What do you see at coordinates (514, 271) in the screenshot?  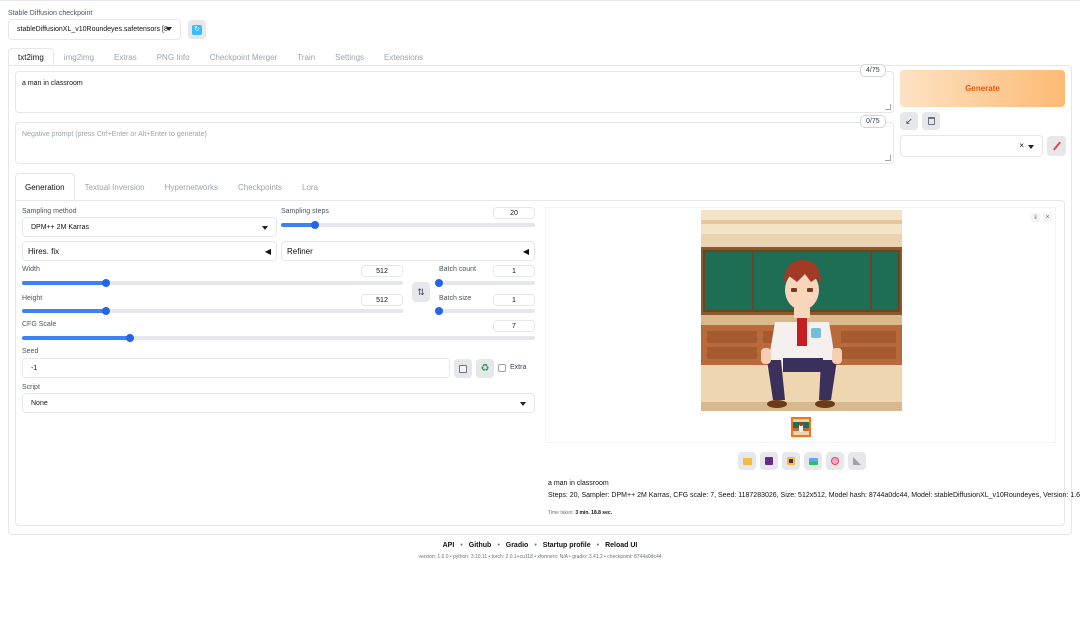 I see `batch-count-input: 1` at bounding box center [514, 271].